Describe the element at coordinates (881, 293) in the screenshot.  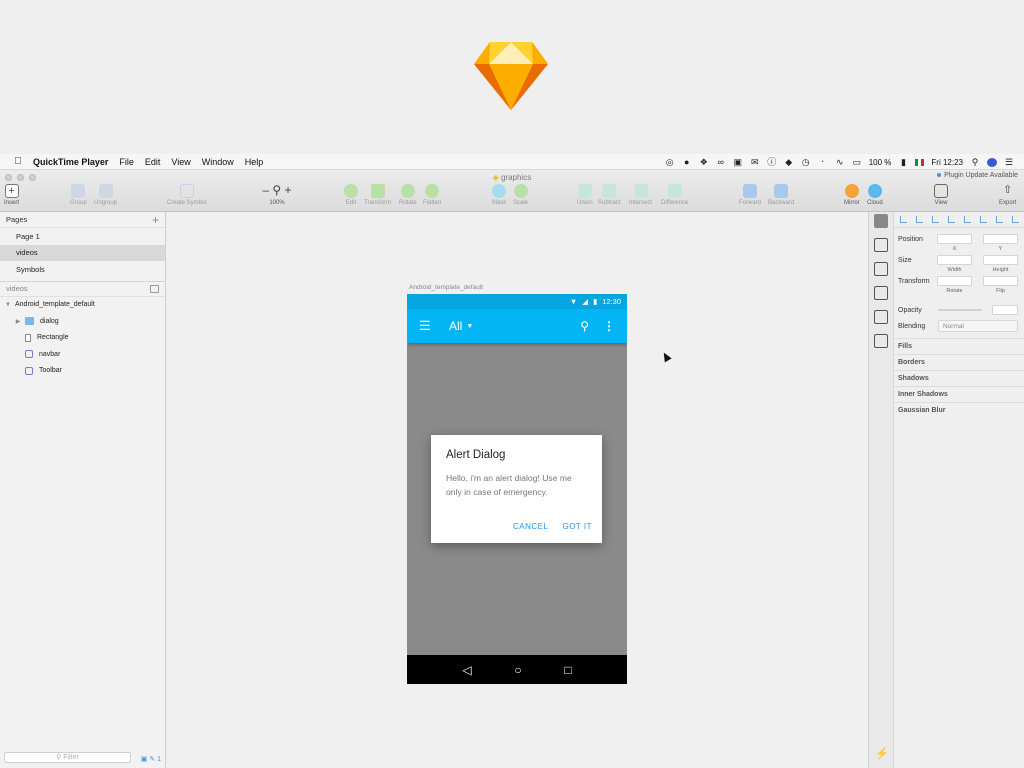
I see `style-icon` at that location.